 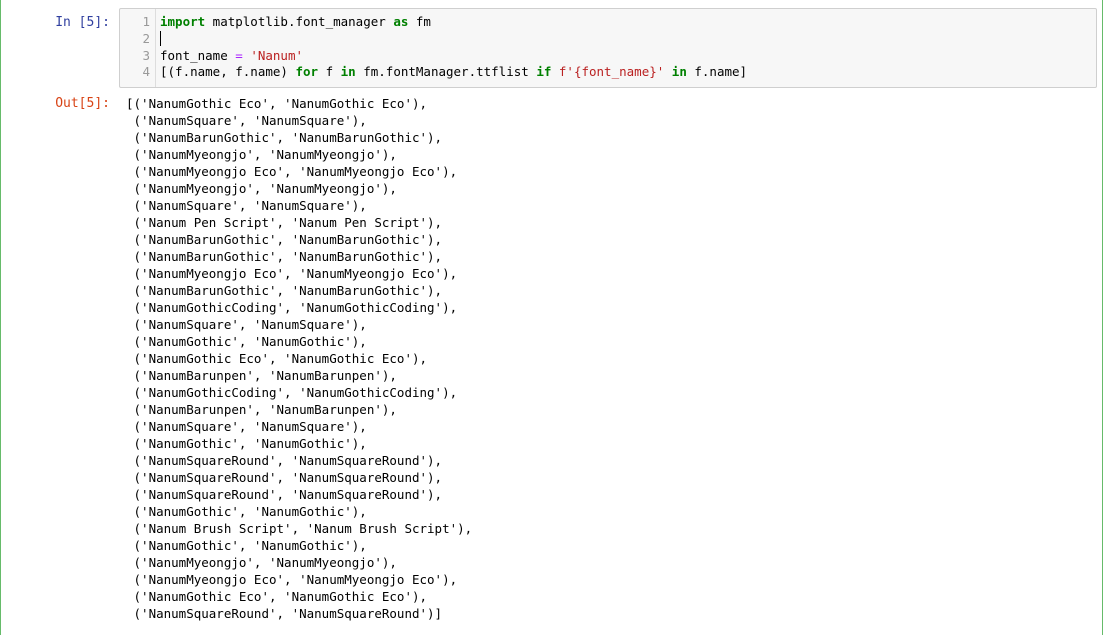 I want to click on code-token: f'{font_name}', so click(x=611, y=72).